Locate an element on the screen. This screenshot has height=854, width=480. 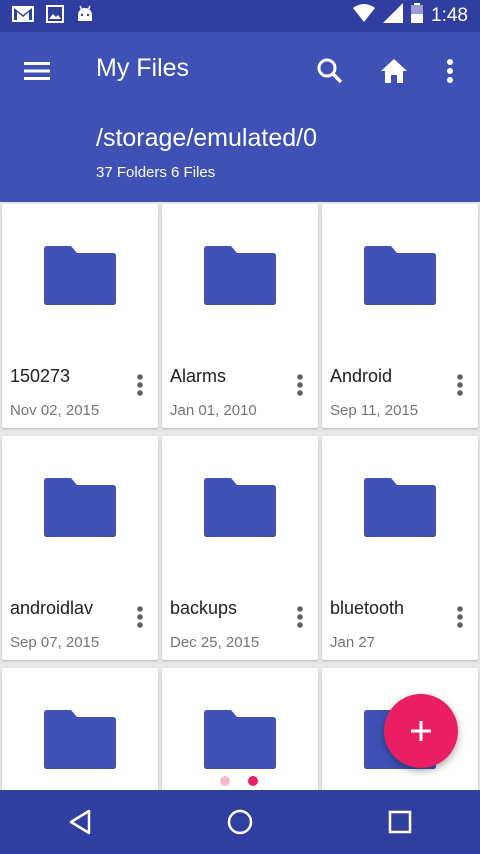
status-notifications is located at coordinates (47, 16).